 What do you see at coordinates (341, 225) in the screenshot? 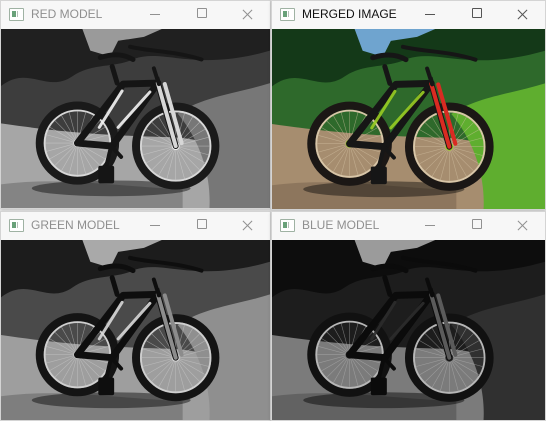
I see `blue-model-title: BLUE MODEL` at bounding box center [341, 225].